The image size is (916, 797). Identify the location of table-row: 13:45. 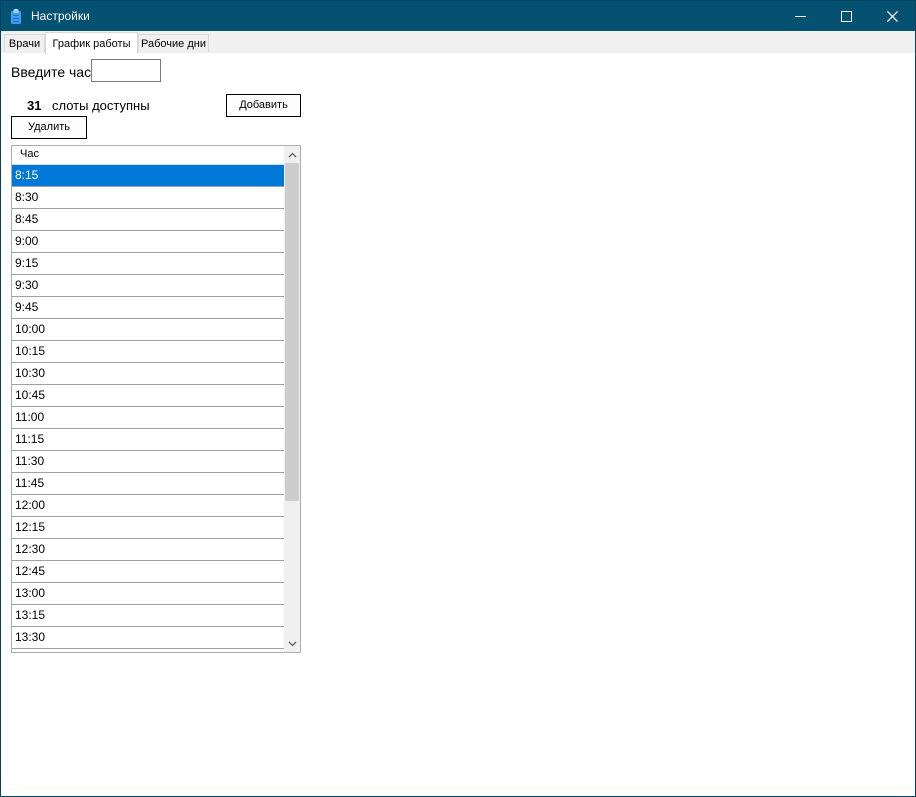
(148, 650).